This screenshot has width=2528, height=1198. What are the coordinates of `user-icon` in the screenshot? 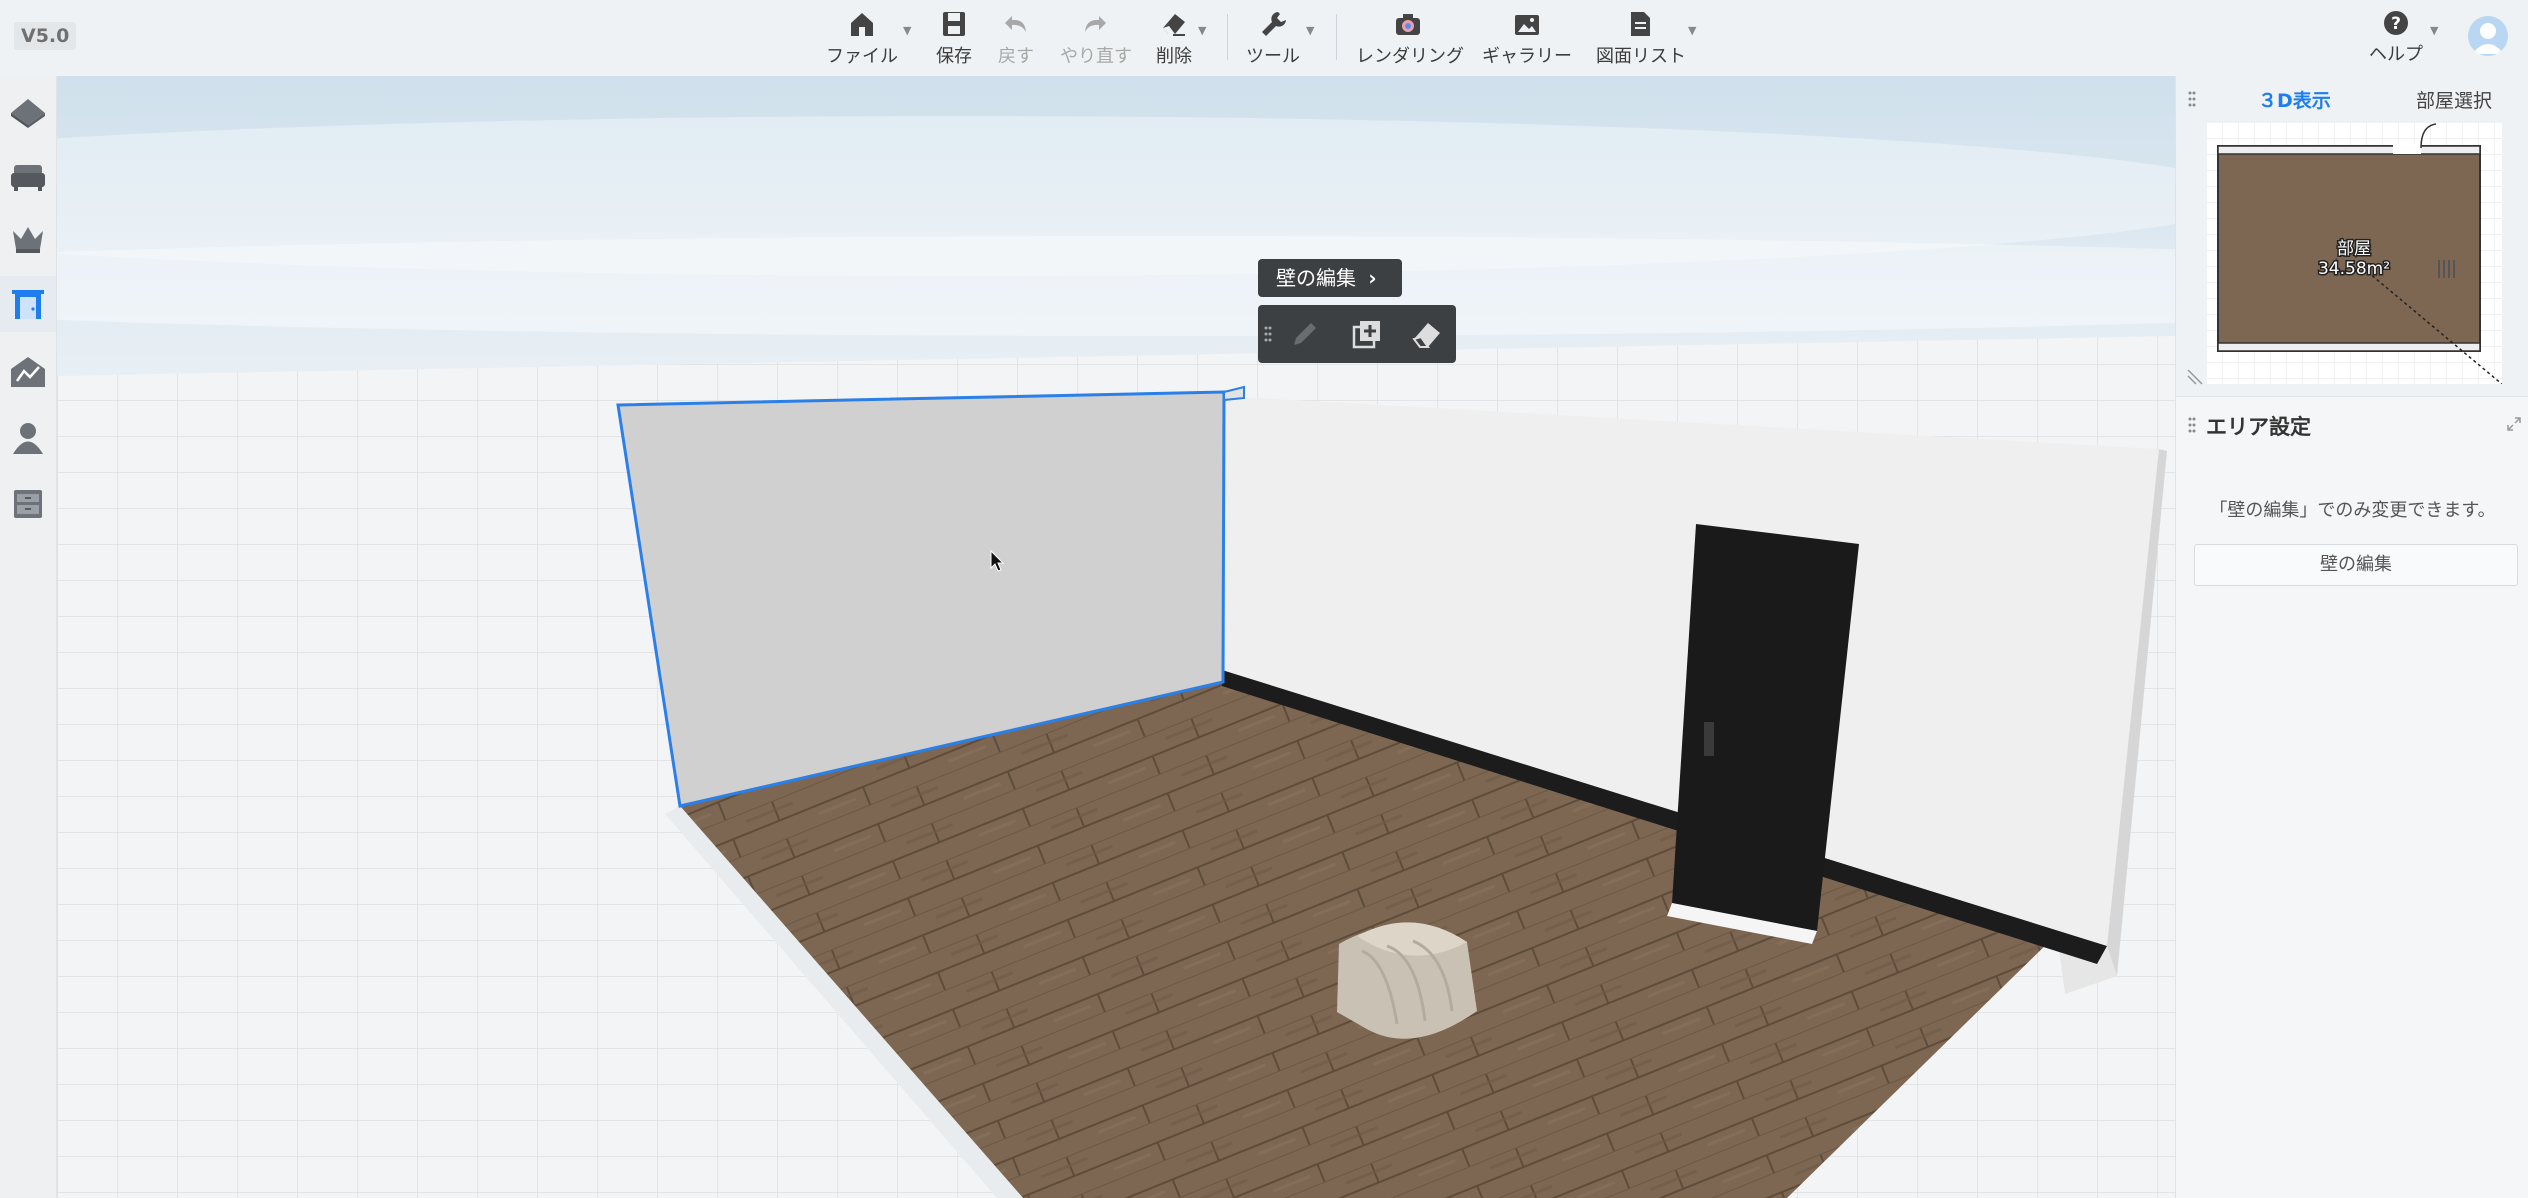 It's located at (2488, 38).